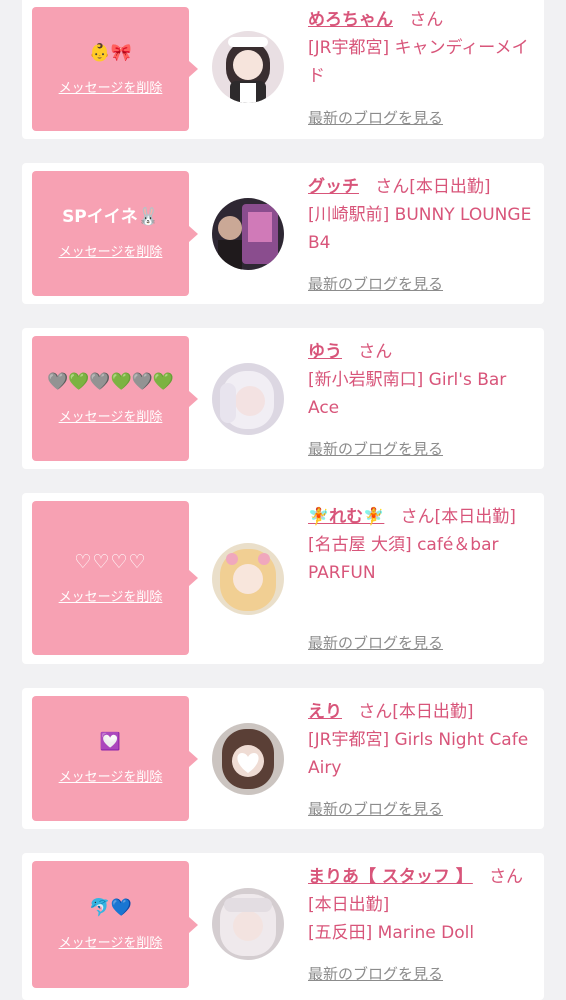 This screenshot has width=566, height=1000. What do you see at coordinates (110, 561) in the screenshot?
I see `message-text: ♡♡♡♡` at bounding box center [110, 561].